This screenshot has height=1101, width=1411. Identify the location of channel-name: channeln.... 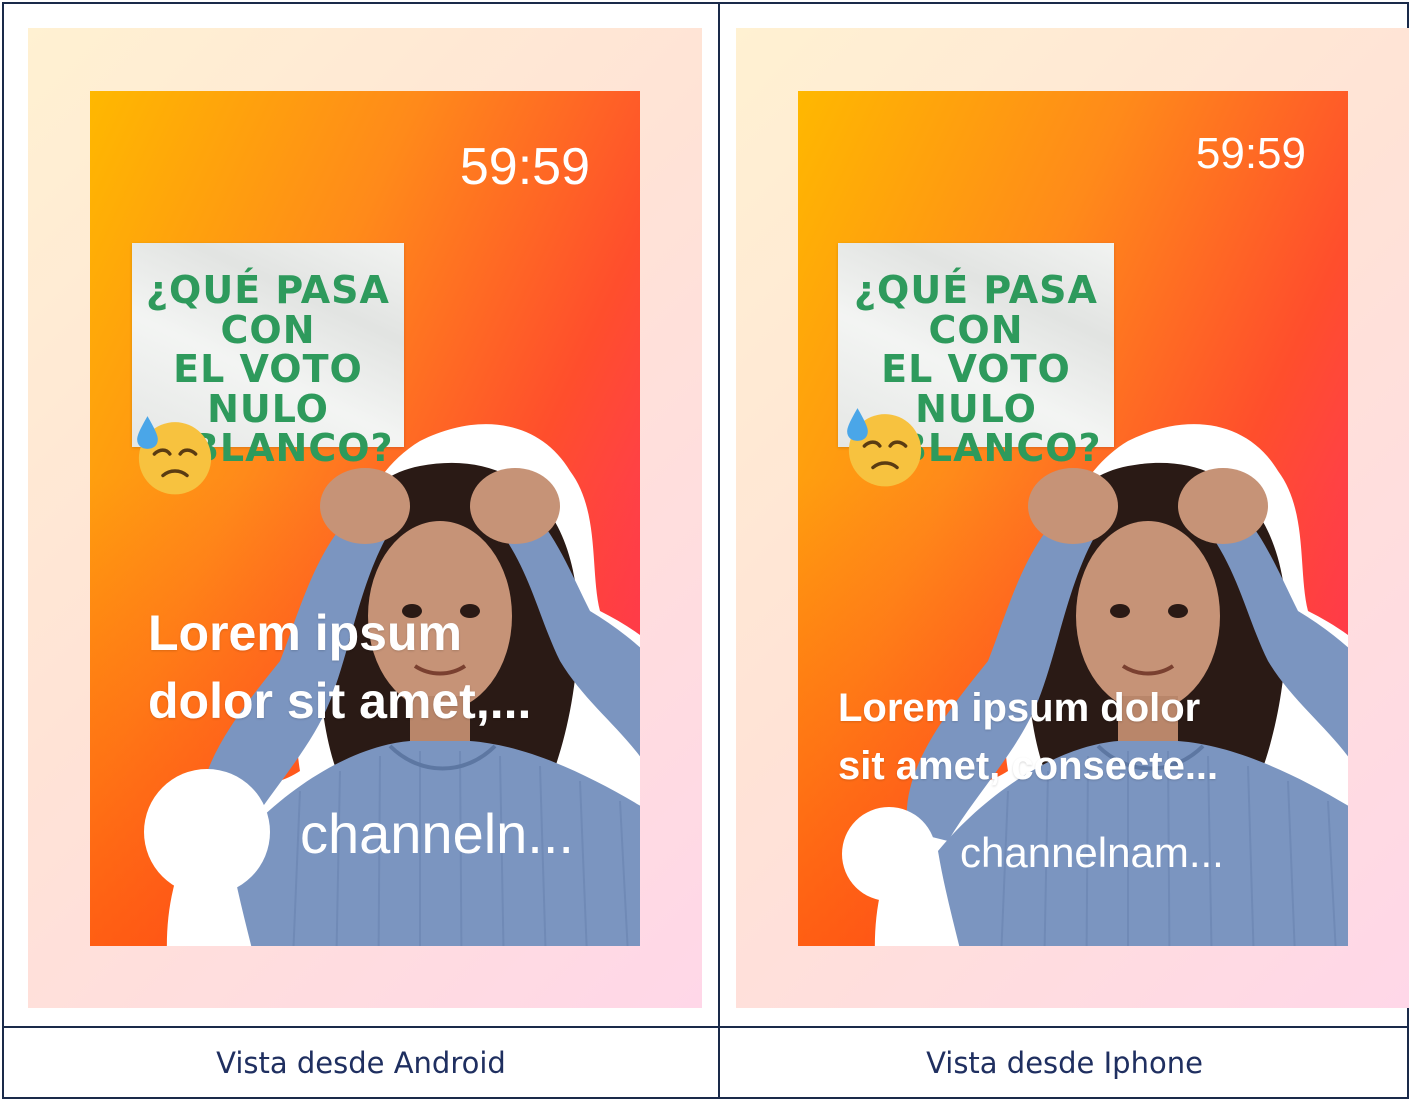
(437, 833).